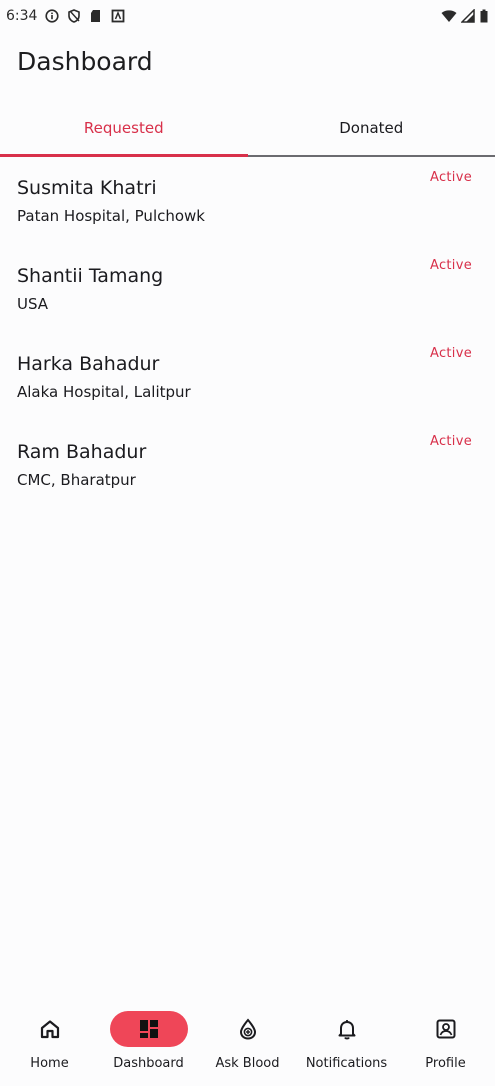 The height and width of the screenshot is (1086, 495). I want to click on nav-label-home: Home, so click(49, 1063).